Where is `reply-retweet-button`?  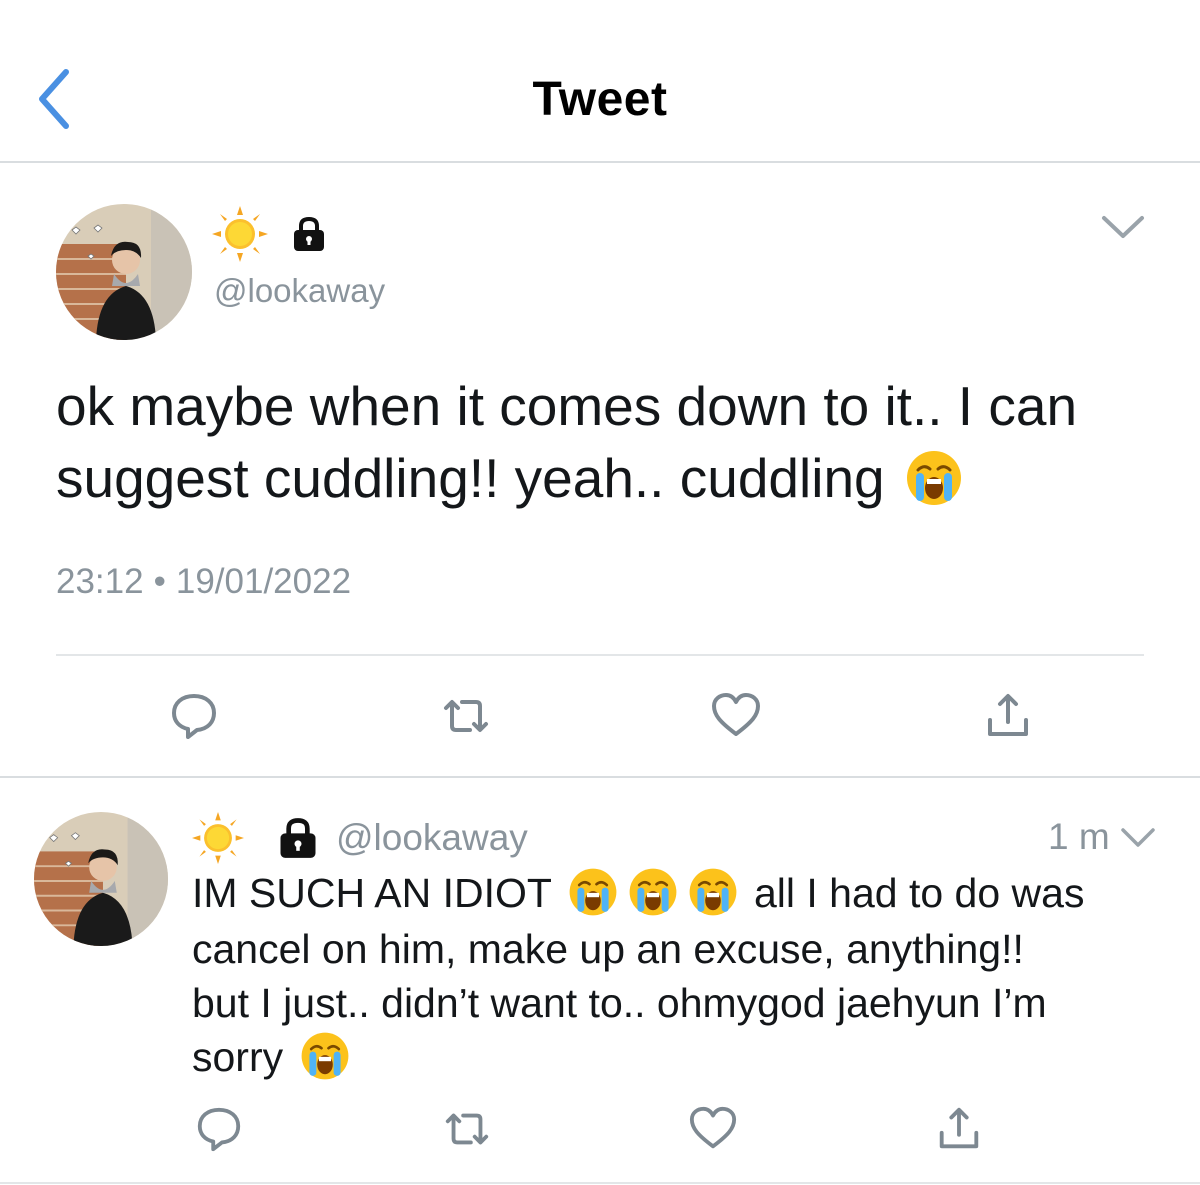
reply-retweet-button is located at coordinates (467, 1129).